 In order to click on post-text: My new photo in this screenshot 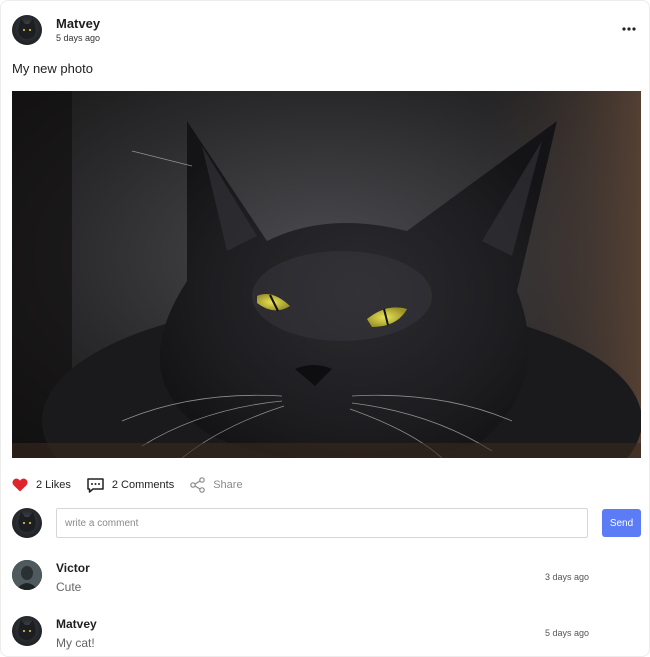, I will do `click(52, 68)`.